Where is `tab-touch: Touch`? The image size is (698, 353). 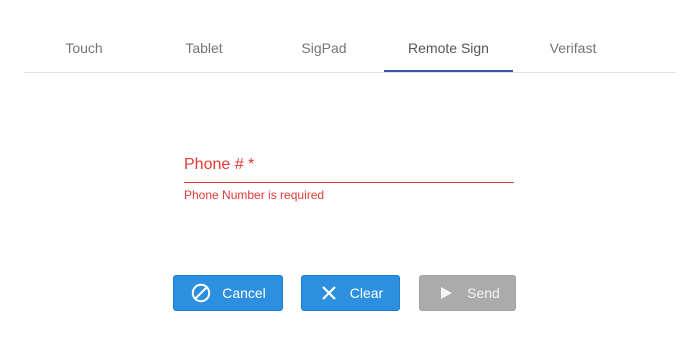 tab-touch: Touch is located at coordinates (84, 47).